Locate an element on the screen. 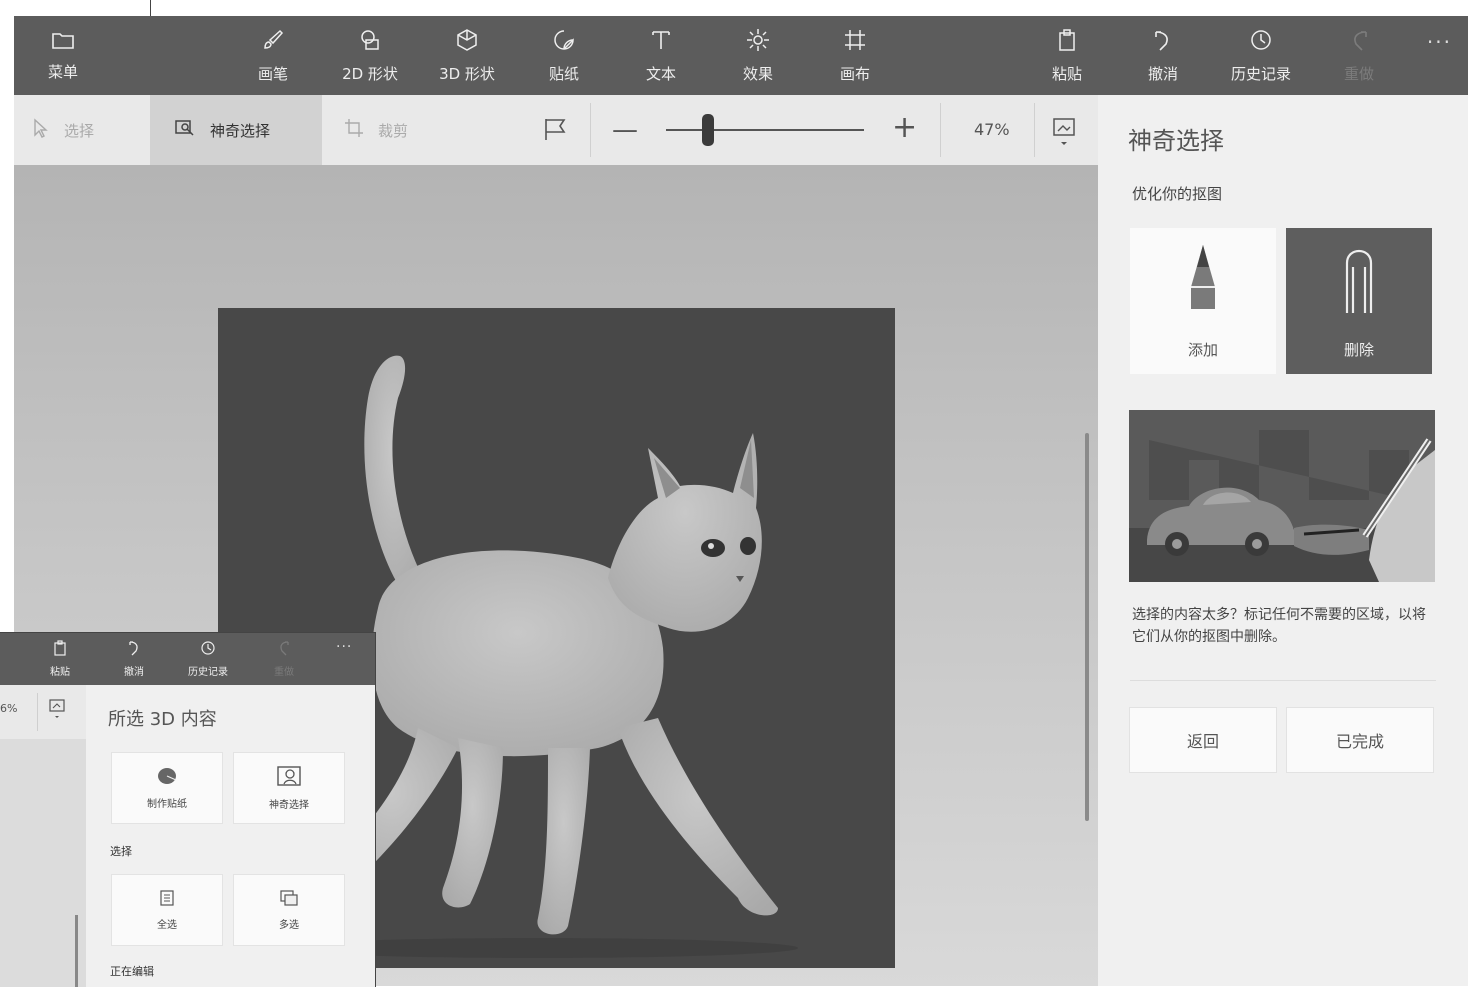  make-sticker-button: 制作贴纸 is located at coordinates (167, 788).